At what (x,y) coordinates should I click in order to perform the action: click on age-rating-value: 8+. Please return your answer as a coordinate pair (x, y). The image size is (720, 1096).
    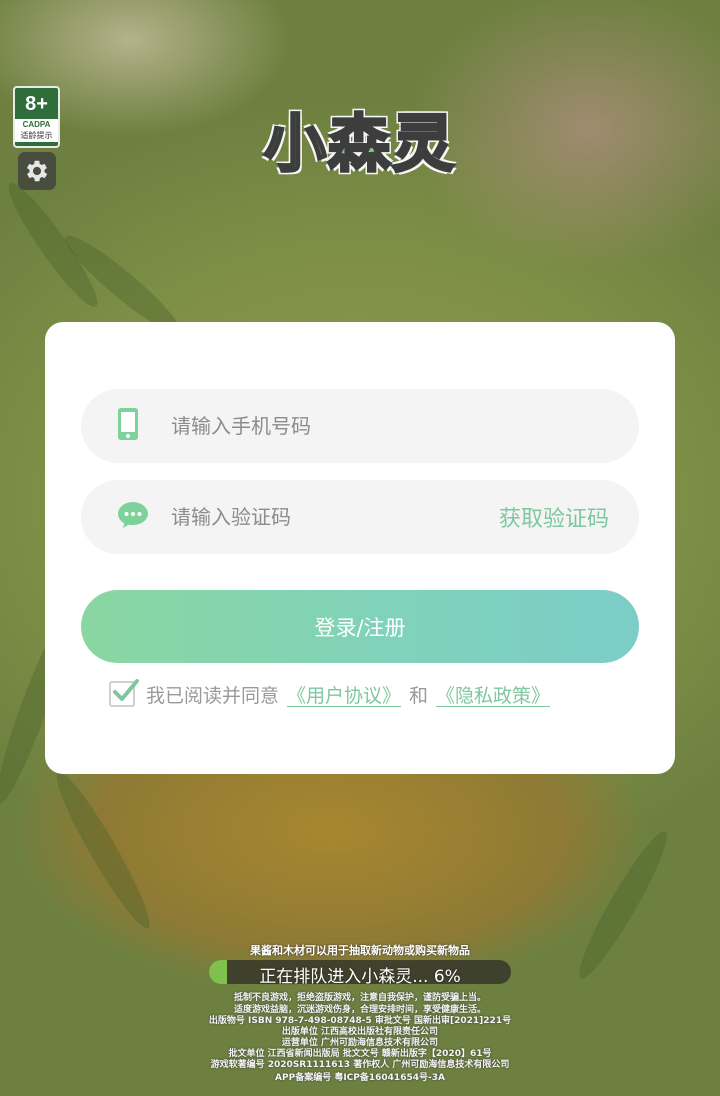
    Looking at the image, I should click on (36, 104).